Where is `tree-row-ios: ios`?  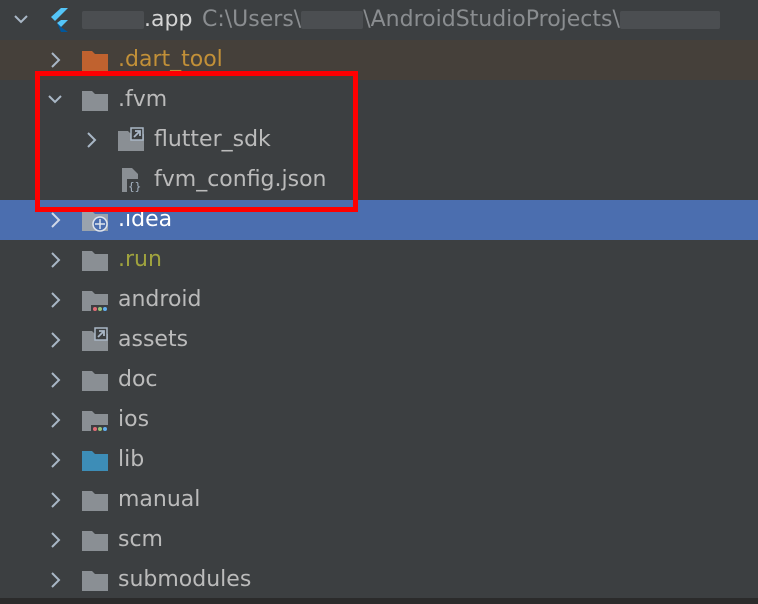
tree-row-ios: ios is located at coordinates (379, 420).